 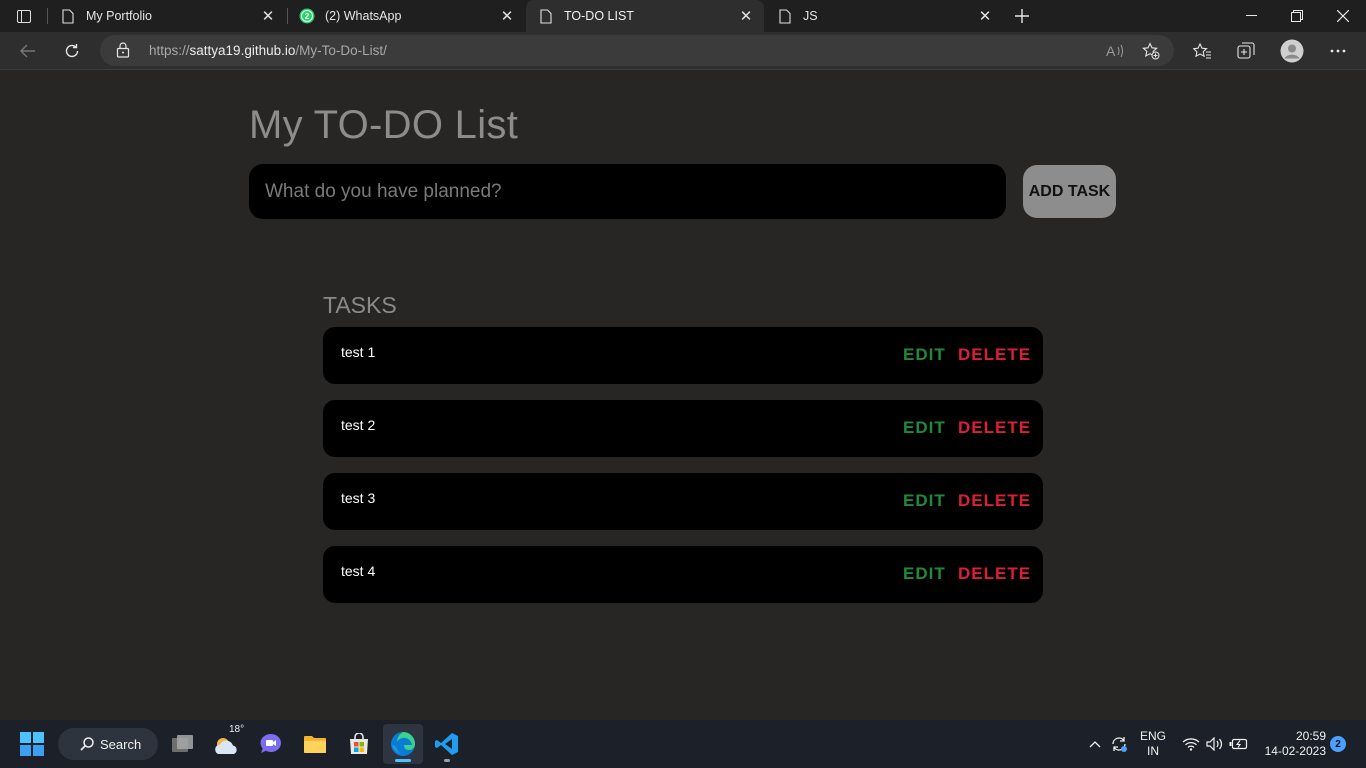 What do you see at coordinates (358, 352) in the screenshot?
I see `task-text: test 1` at bounding box center [358, 352].